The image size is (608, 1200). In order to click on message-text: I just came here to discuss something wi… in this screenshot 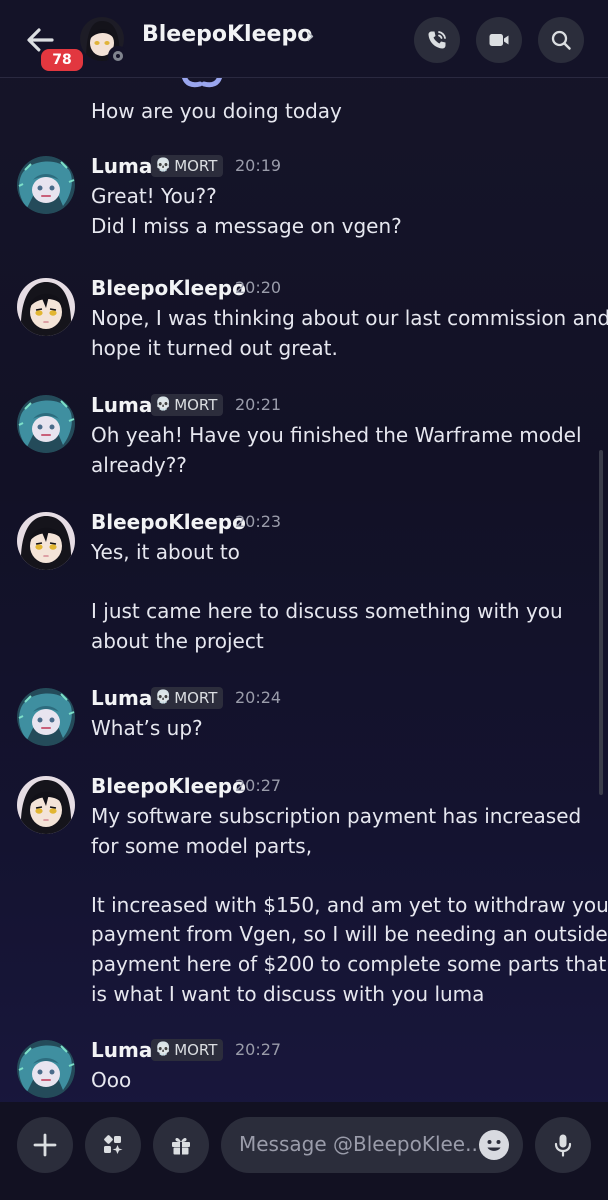, I will do `click(327, 611)`.